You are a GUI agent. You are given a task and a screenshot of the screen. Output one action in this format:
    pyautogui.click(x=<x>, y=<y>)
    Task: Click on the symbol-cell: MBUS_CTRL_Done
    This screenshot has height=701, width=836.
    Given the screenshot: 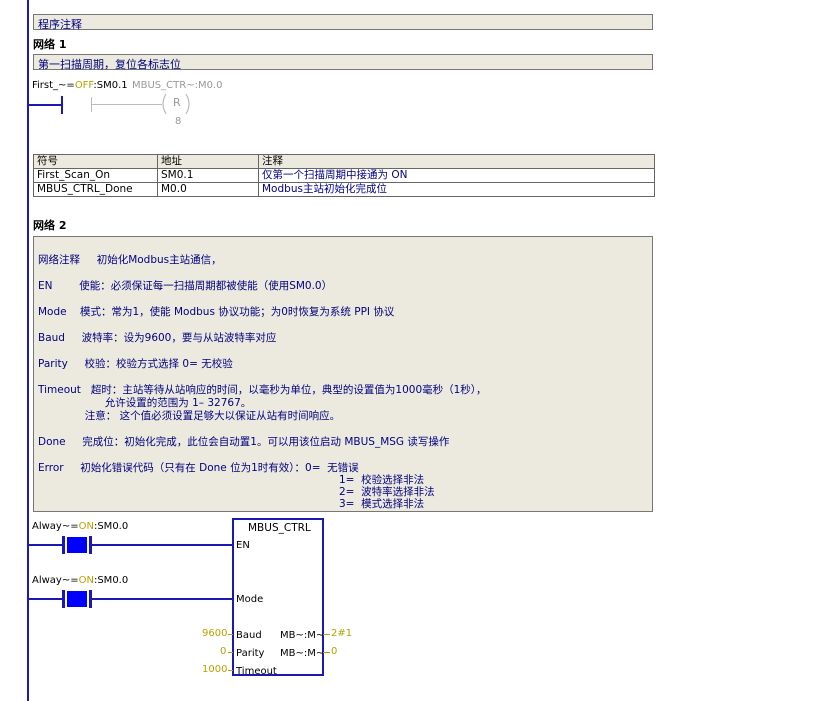 What is the action you would take?
    pyautogui.click(x=95, y=189)
    